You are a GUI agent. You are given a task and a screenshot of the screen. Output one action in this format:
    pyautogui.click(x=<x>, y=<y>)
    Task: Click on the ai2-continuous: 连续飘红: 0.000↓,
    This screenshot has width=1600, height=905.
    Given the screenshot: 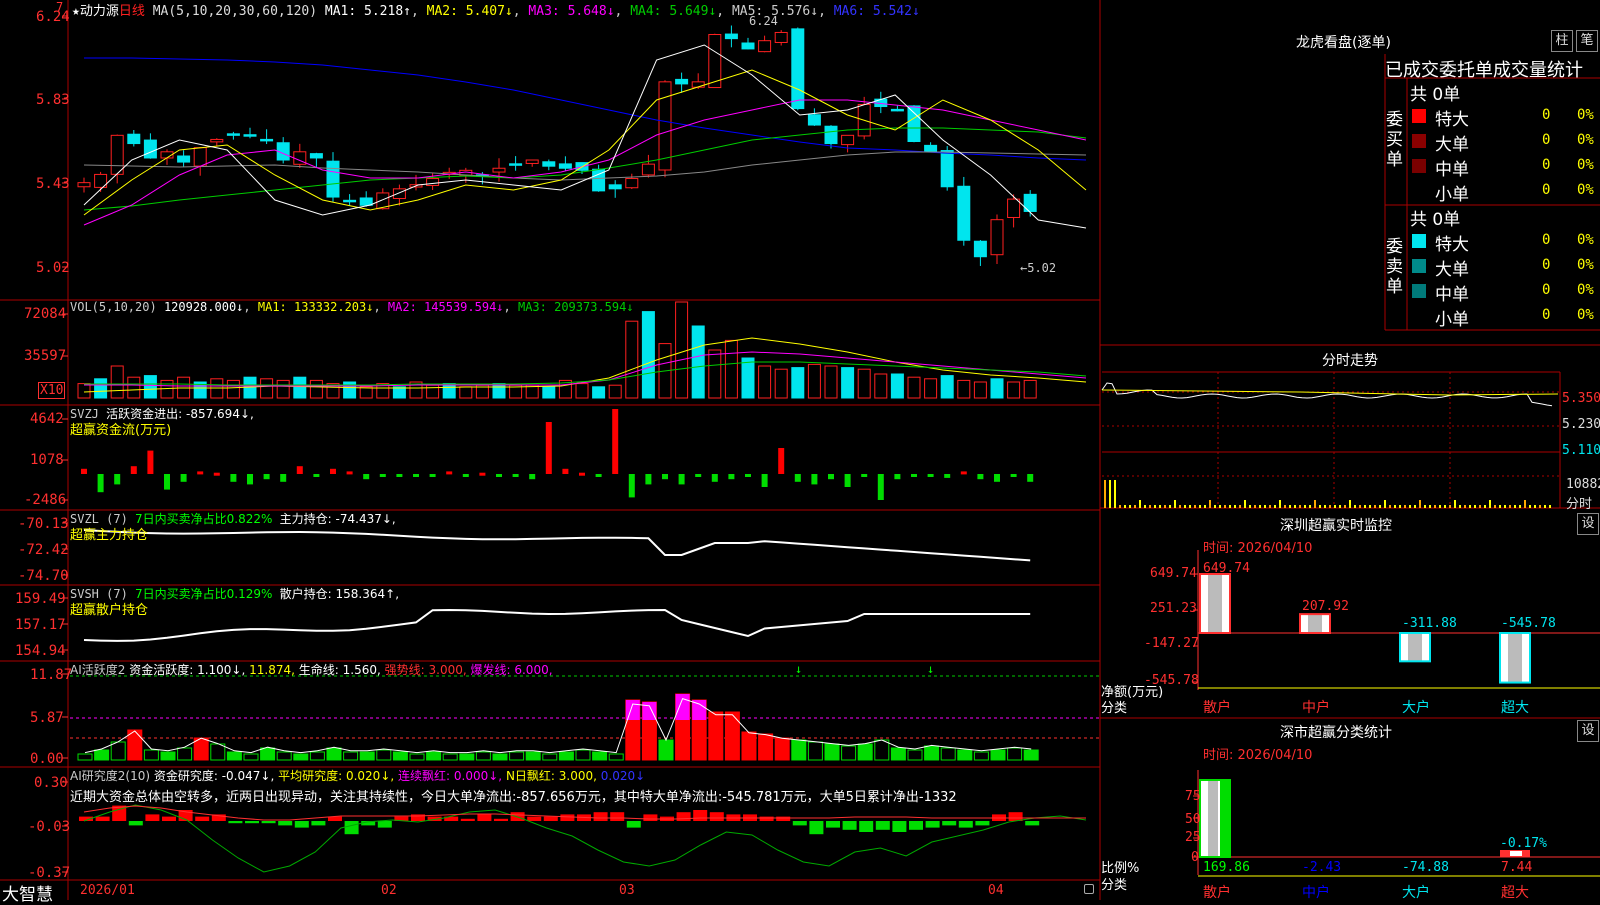 What is the action you would take?
    pyautogui.click(x=450, y=776)
    